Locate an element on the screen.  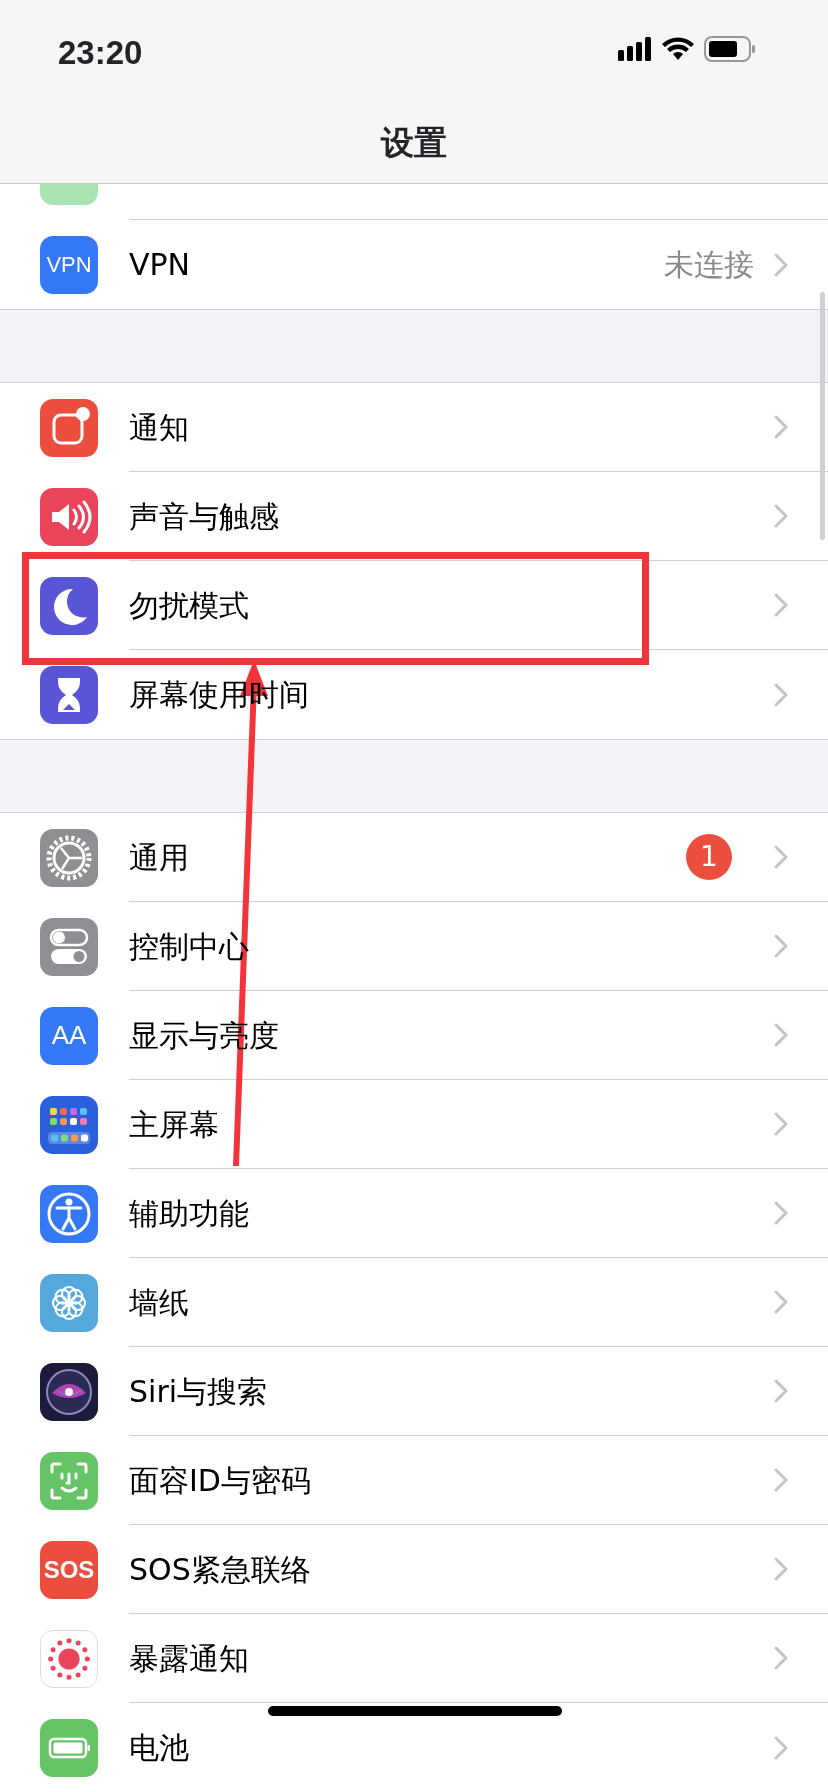
settings-row: 墙纸 is located at coordinates (478, 1302).